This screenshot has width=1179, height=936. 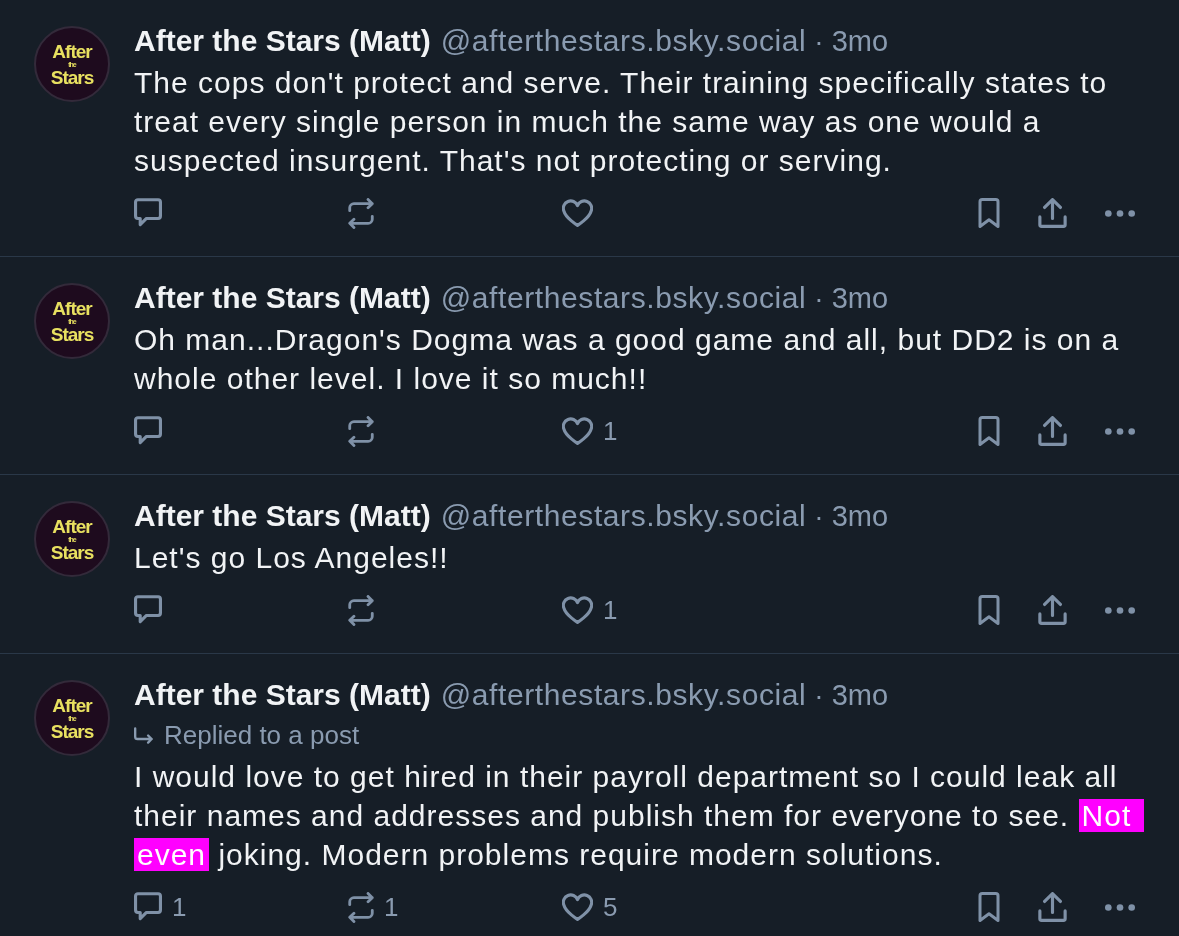 What do you see at coordinates (292, 558) in the screenshot?
I see `post-text: Let's go Los Angeles!!` at bounding box center [292, 558].